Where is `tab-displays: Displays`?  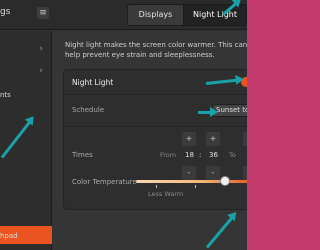 tab-displays: Displays is located at coordinates (156, 15).